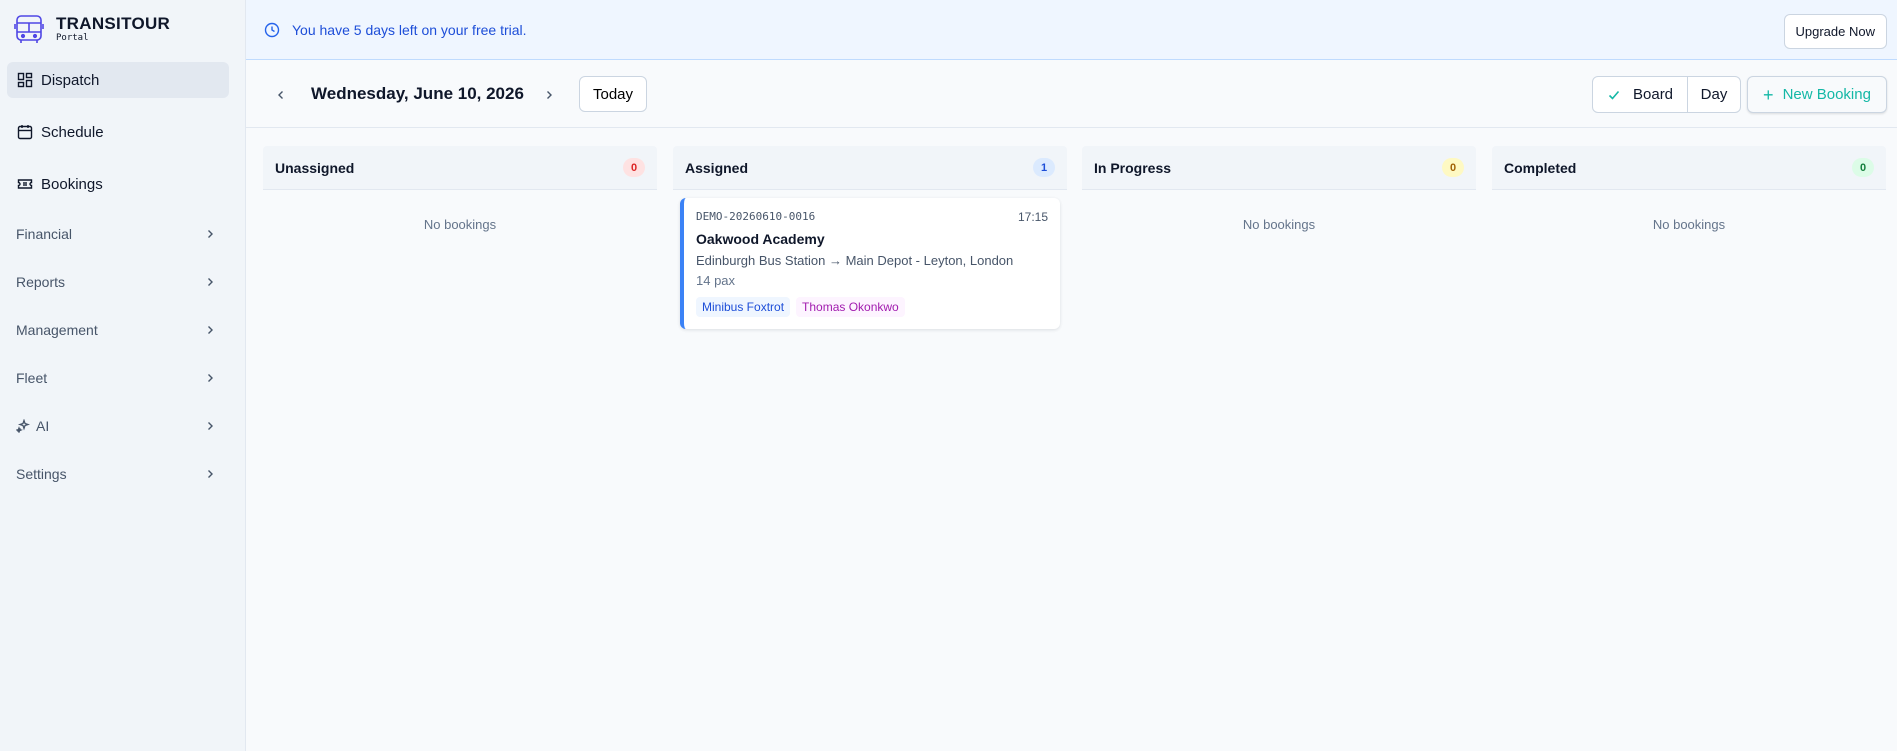 This screenshot has width=1897, height=751. What do you see at coordinates (417, 93) in the screenshot?
I see `current-date: Wednesday, June 10, 2026` at bounding box center [417, 93].